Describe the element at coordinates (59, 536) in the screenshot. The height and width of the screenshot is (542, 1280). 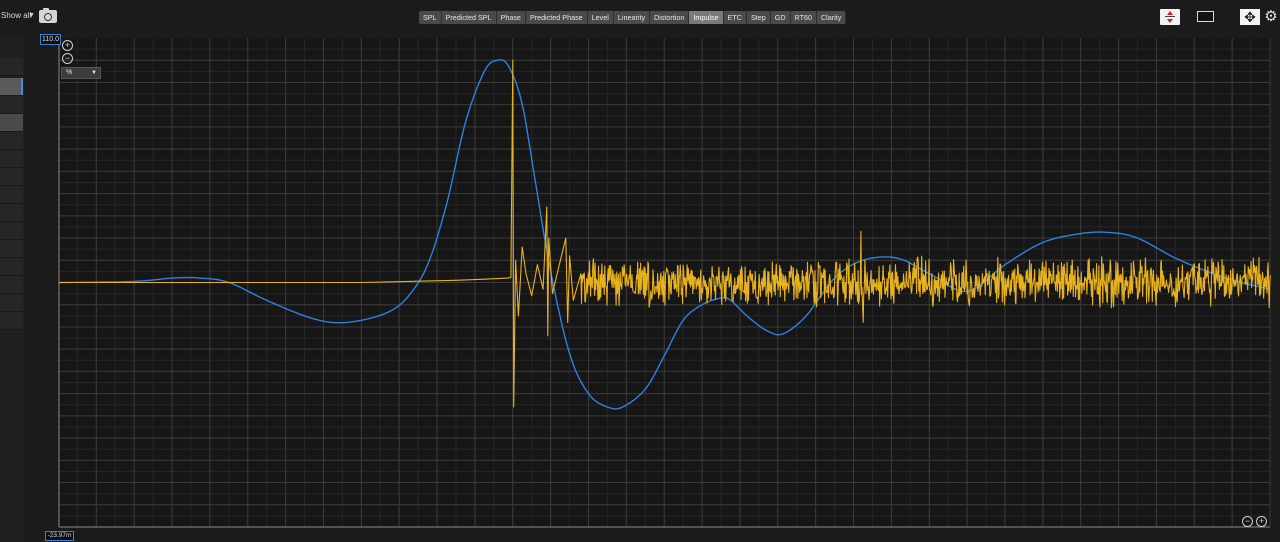
I see `x-axis-left-value: -23.97m` at that location.